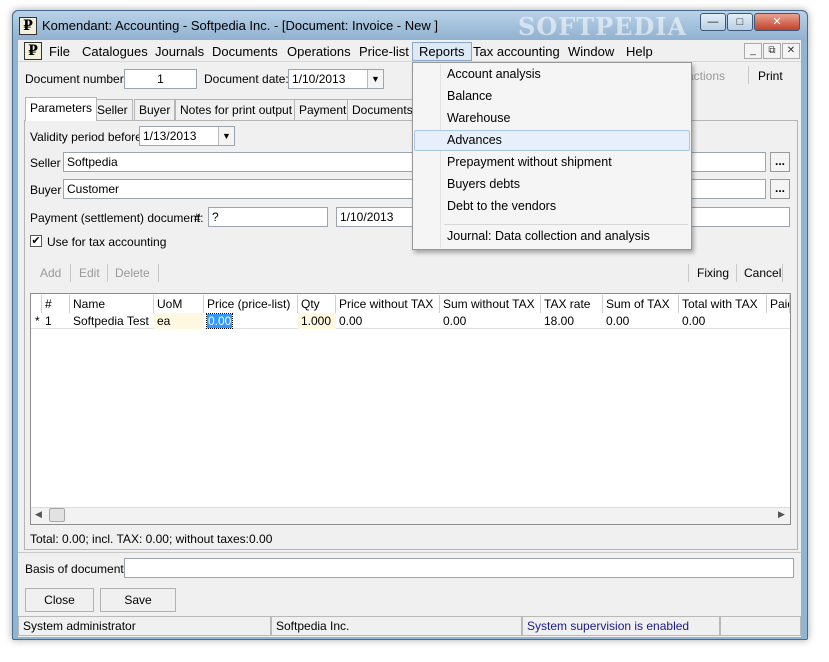 The image size is (829, 662). What do you see at coordinates (723, 321) in the screenshot?
I see `row-total-with-tax: 0.00` at bounding box center [723, 321].